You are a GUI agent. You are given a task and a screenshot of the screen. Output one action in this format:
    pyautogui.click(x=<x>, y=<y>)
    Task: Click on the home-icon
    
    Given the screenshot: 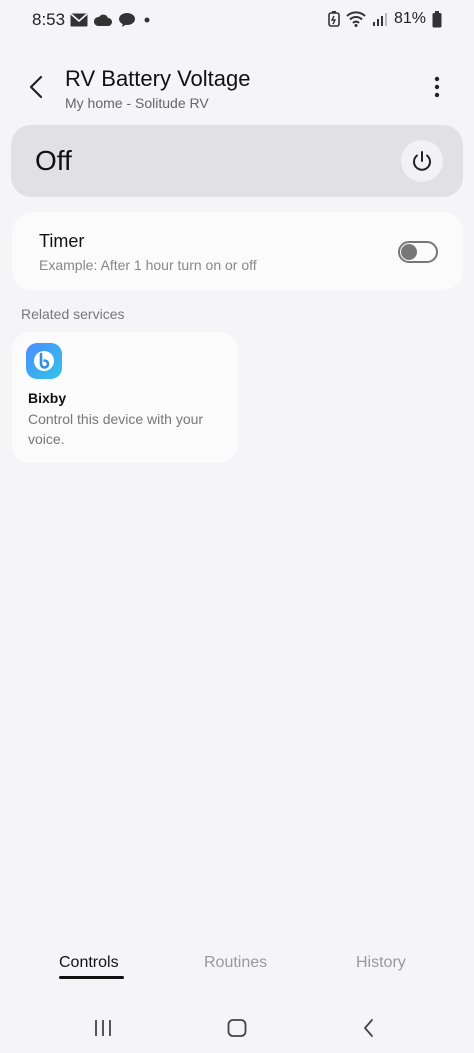 What is the action you would take?
    pyautogui.click(x=237, y=1028)
    